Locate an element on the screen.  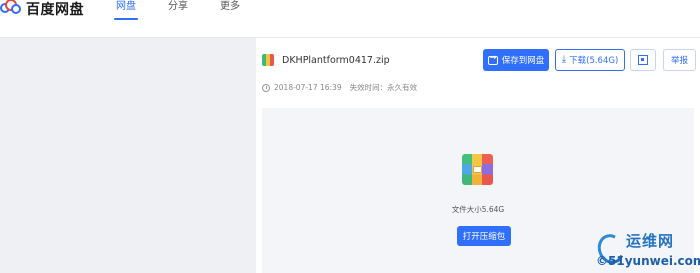
cloud-logo-icon is located at coordinates (11, 8).